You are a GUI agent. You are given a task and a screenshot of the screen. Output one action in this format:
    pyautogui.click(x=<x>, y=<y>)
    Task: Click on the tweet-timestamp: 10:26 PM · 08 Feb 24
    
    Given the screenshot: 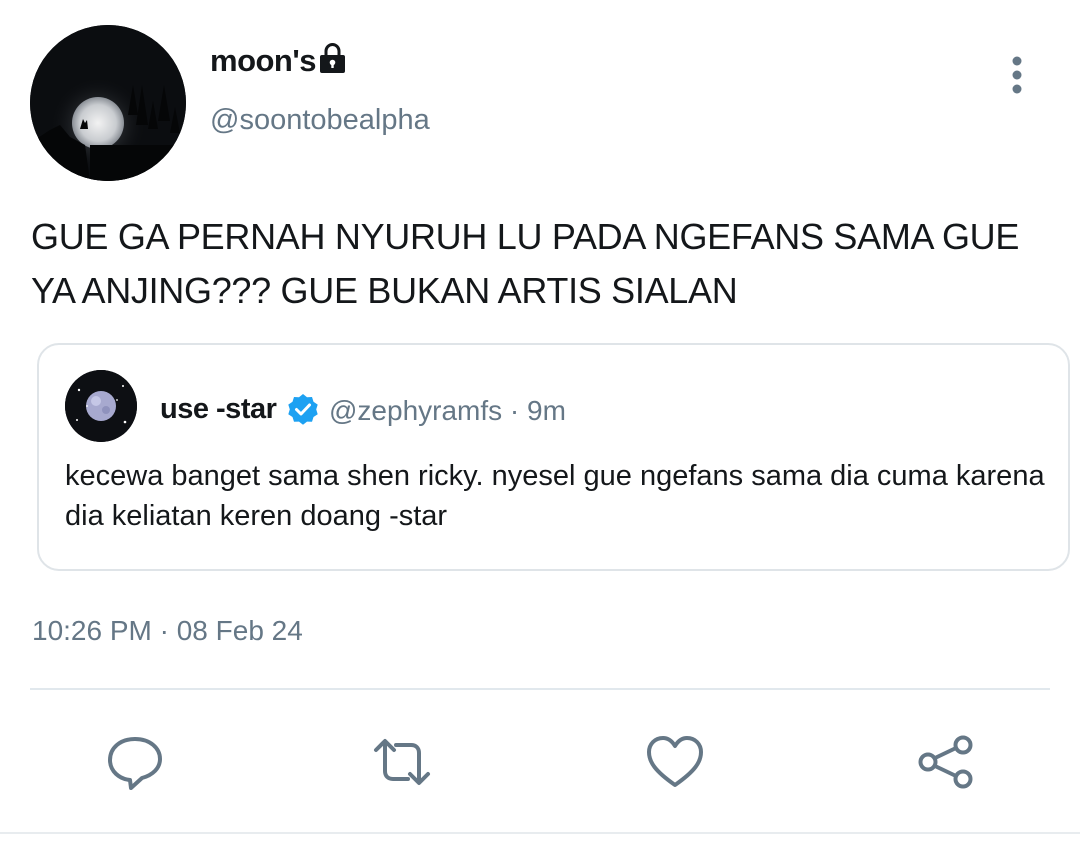 What is the action you would take?
    pyautogui.click(x=167, y=630)
    